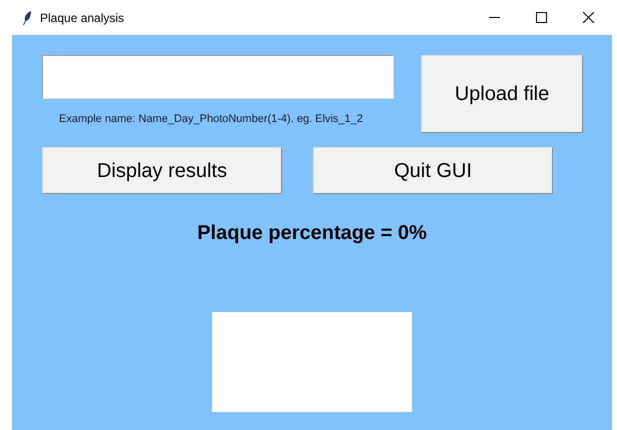 Image resolution: width=617 pixels, height=430 pixels. I want to click on quit-button: Quit GUI, so click(433, 170).